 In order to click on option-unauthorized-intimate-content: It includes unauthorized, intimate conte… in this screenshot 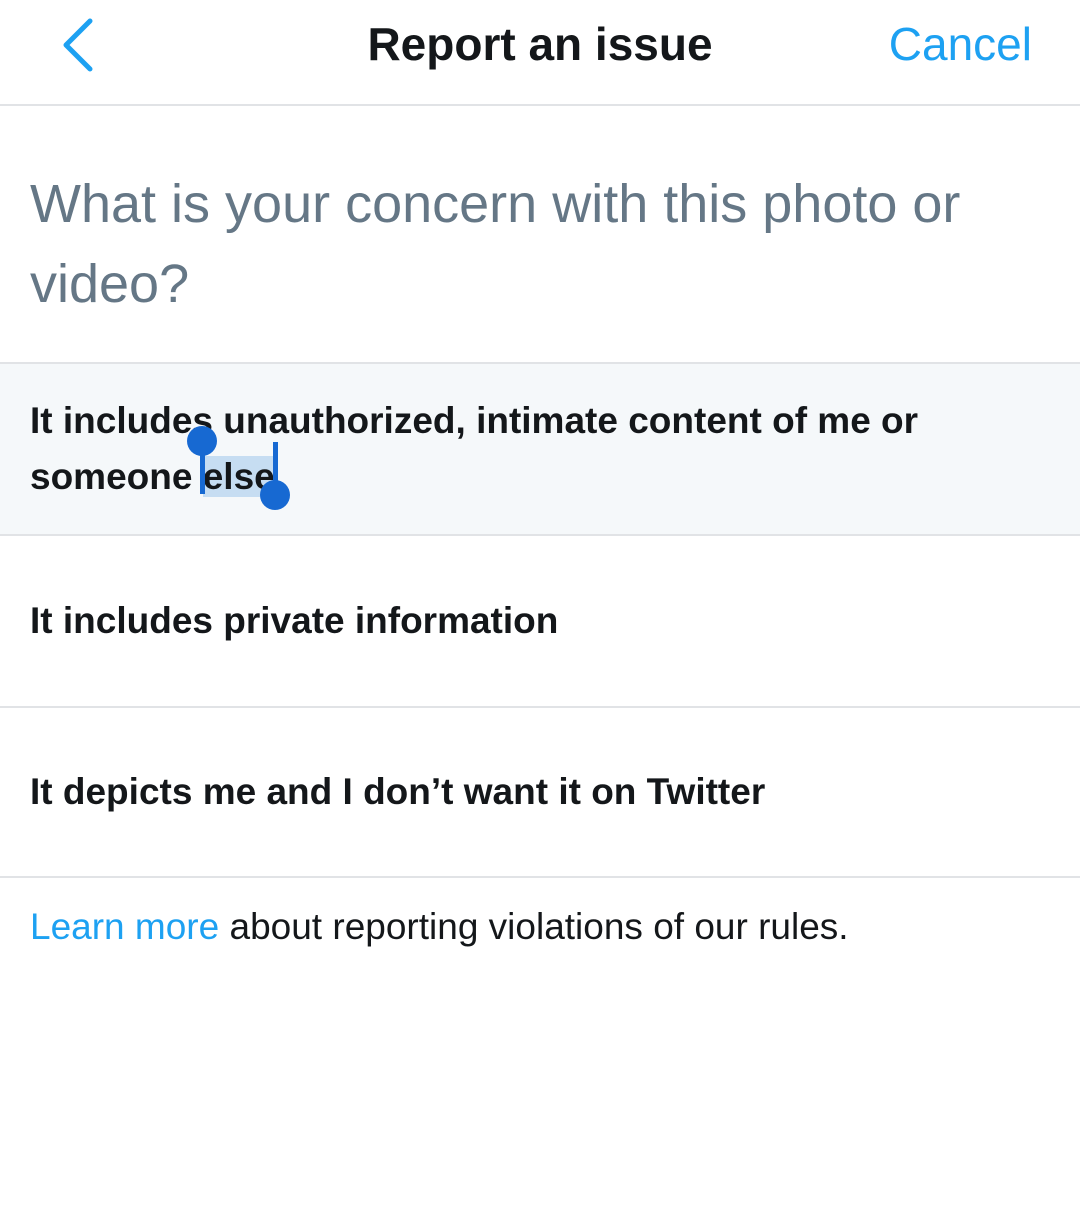, I will do `click(540, 448)`.